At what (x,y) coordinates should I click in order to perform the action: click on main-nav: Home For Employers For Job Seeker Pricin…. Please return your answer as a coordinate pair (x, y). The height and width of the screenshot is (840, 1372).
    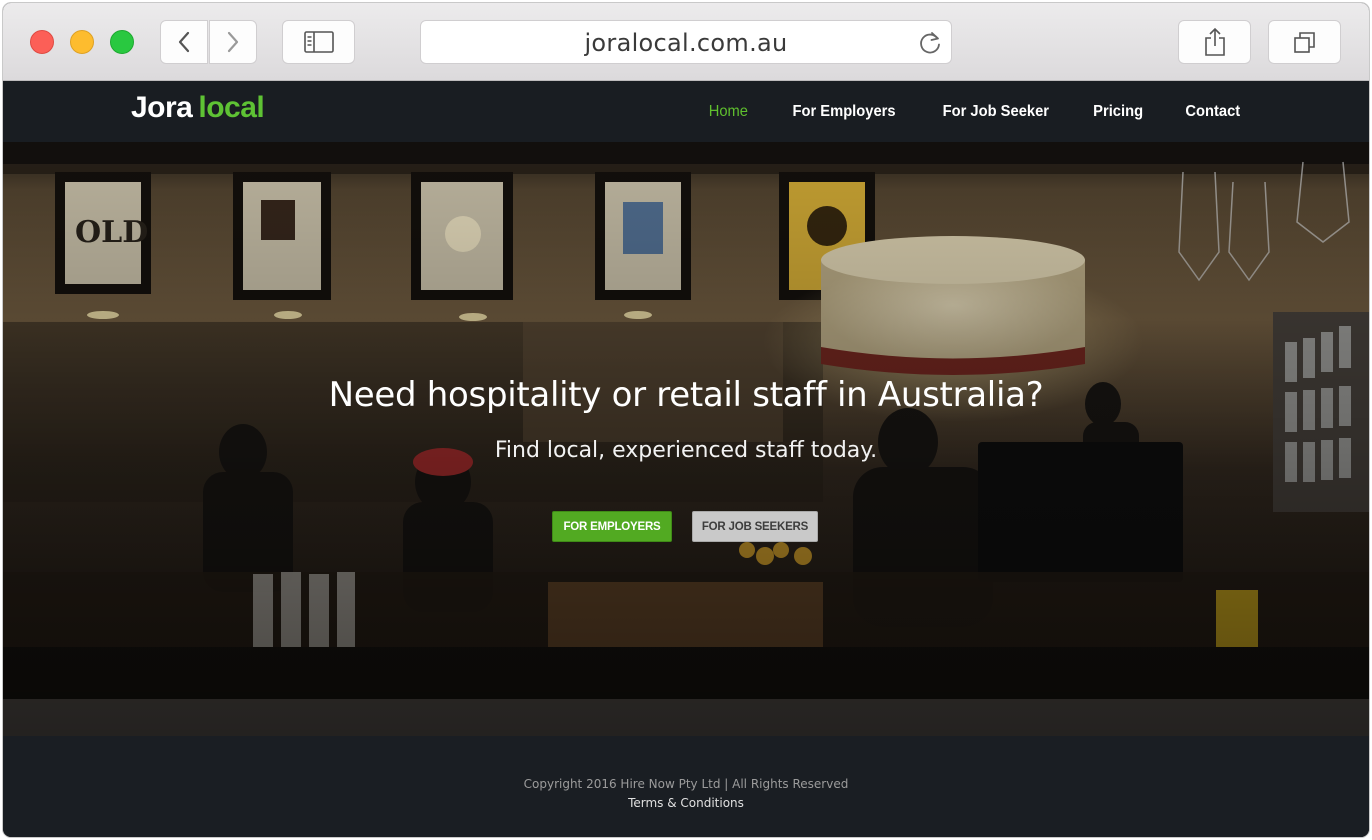
    Looking at the image, I should click on (975, 111).